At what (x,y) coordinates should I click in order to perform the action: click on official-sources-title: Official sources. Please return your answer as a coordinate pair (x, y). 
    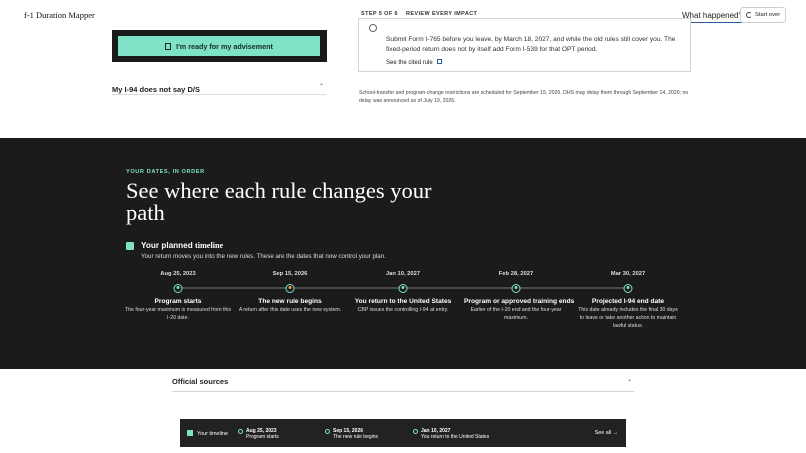
    Looking at the image, I should click on (200, 381).